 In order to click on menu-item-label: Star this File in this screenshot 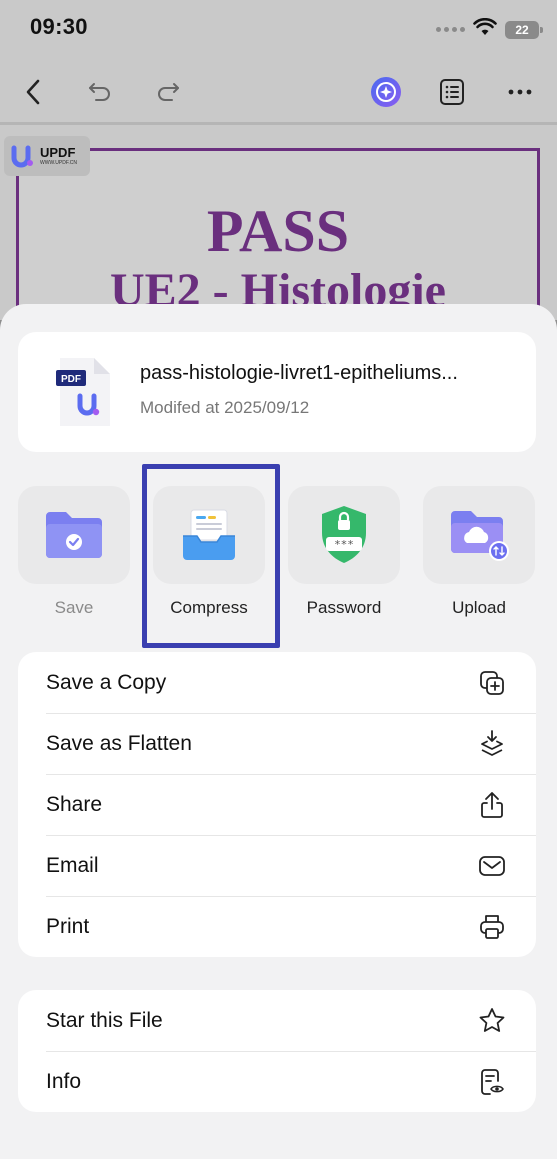, I will do `click(104, 1020)`.